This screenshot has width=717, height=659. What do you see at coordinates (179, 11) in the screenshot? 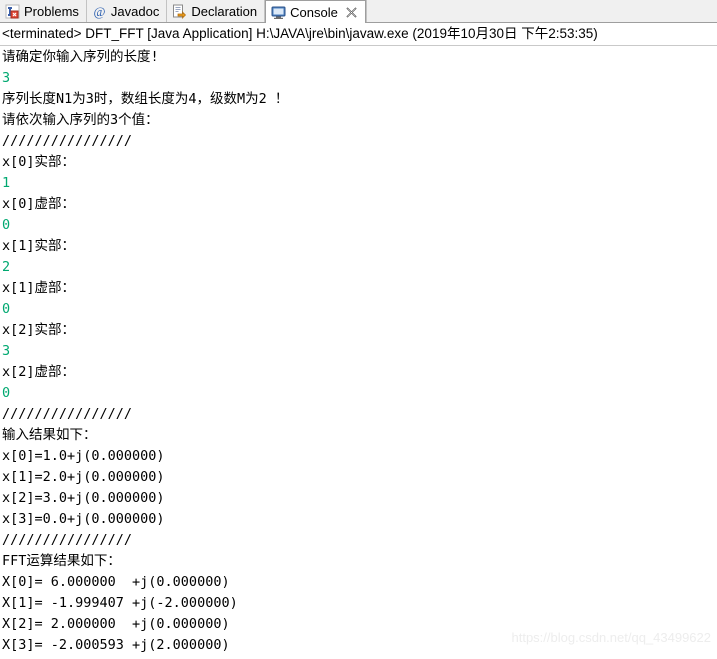
I see `declaration-icon` at bounding box center [179, 11].